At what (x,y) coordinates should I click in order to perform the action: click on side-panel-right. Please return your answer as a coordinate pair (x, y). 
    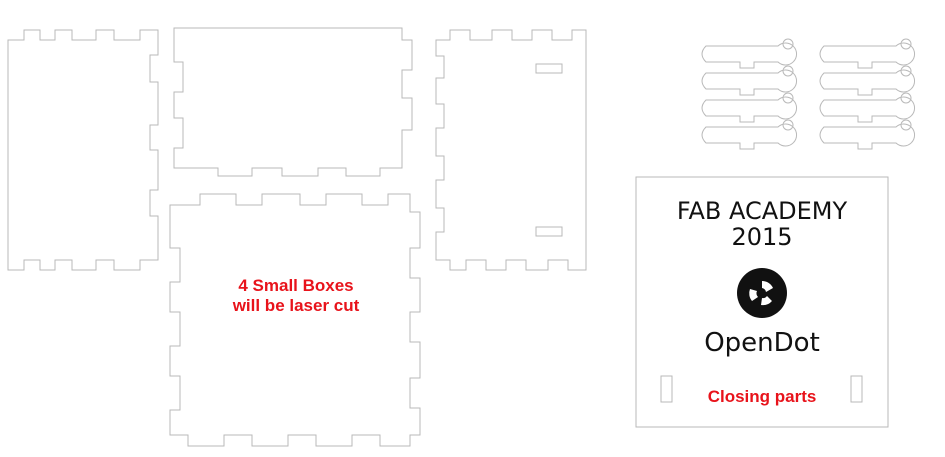
    Looking at the image, I should click on (511, 150).